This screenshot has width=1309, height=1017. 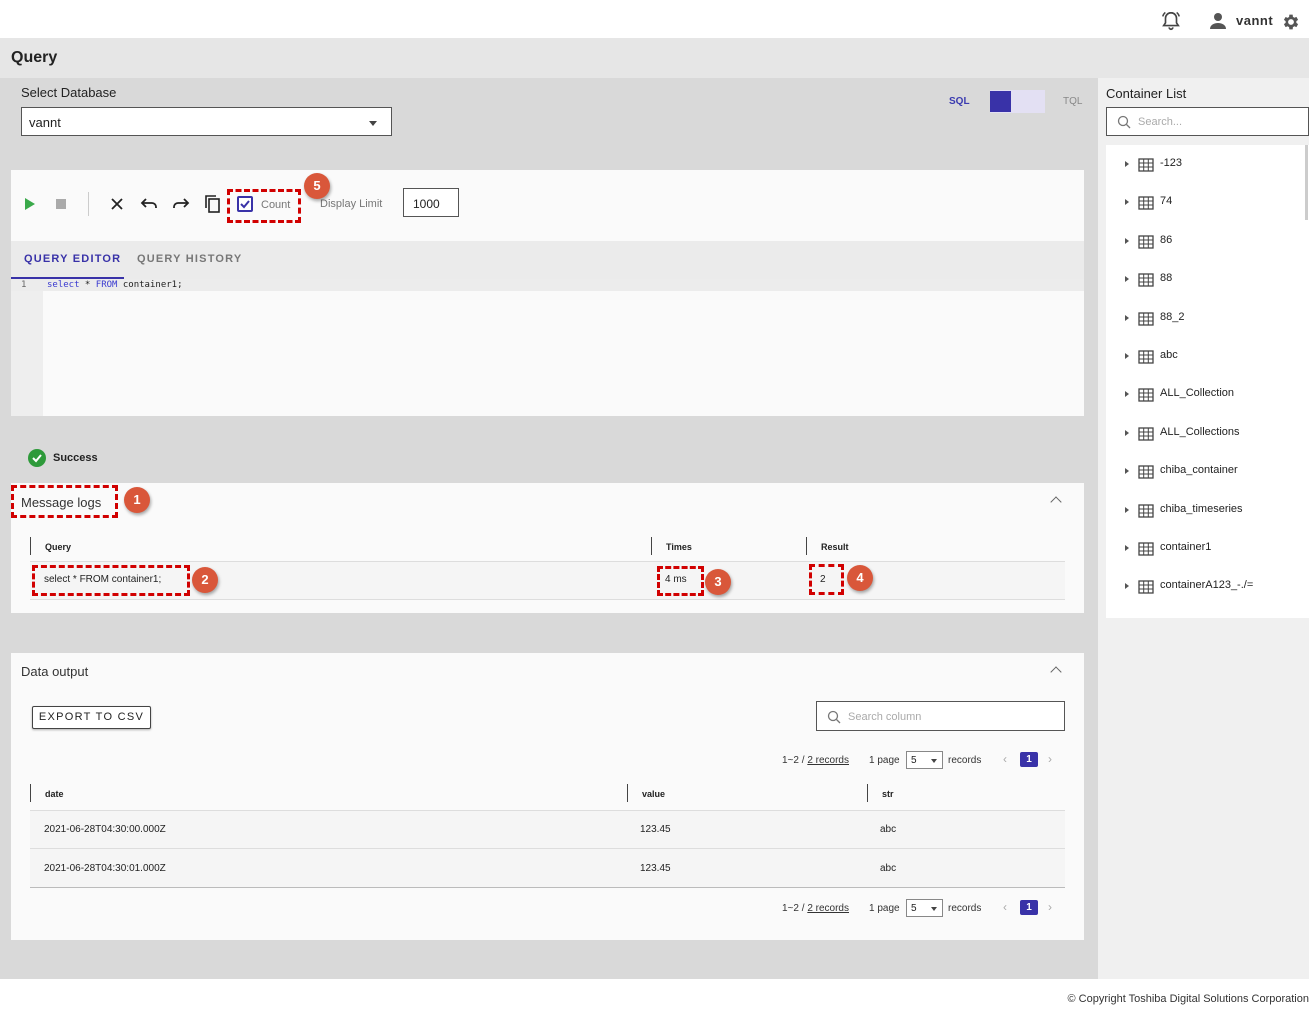 What do you see at coordinates (1169, 355) in the screenshot?
I see `container-item-label: abc` at bounding box center [1169, 355].